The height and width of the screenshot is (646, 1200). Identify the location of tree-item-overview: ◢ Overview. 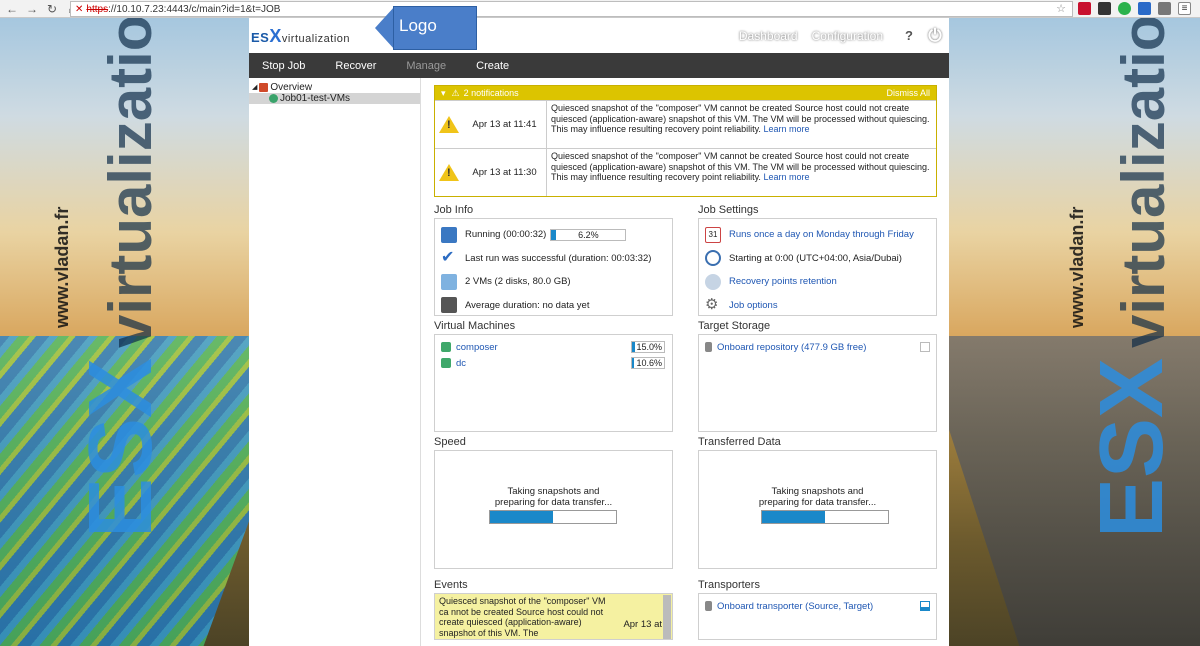
(334, 87).